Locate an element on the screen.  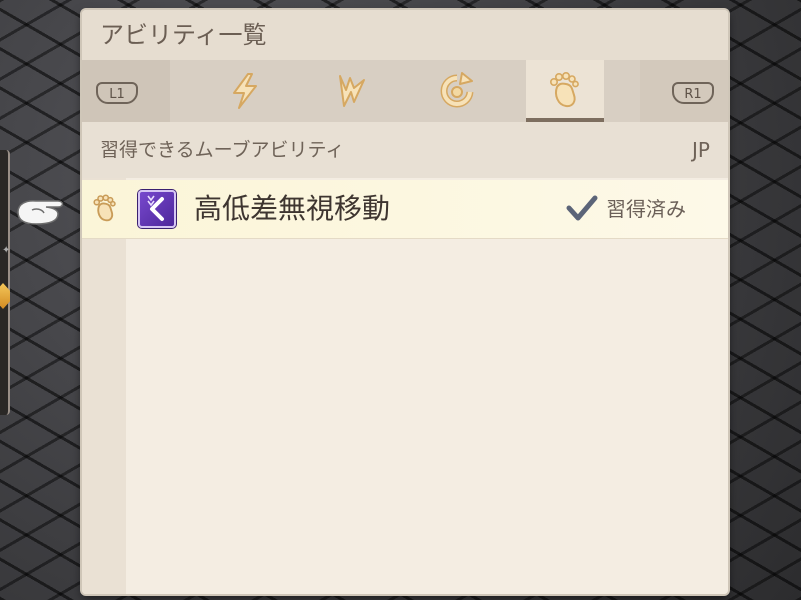
rotate-arrow-icon is located at coordinates (457, 90).